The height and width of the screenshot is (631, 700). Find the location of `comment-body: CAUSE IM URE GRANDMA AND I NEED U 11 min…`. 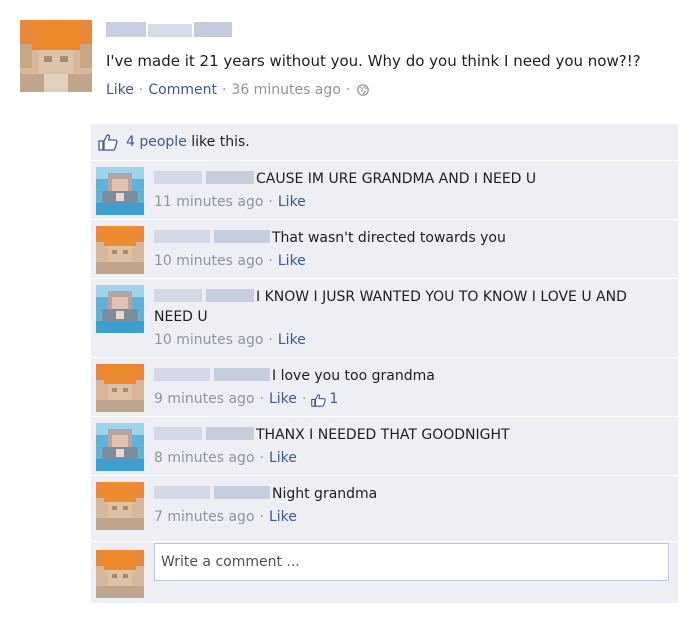

comment-body: CAUSE IM URE GRANDMA AND I NEED U 11 min… is located at coordinates (411, 190).